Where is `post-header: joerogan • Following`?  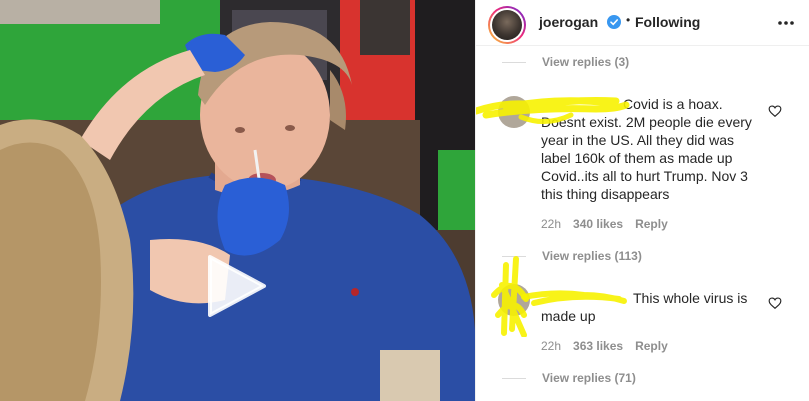 post-header: joerogan • Following is located at coordinates (642, 23).